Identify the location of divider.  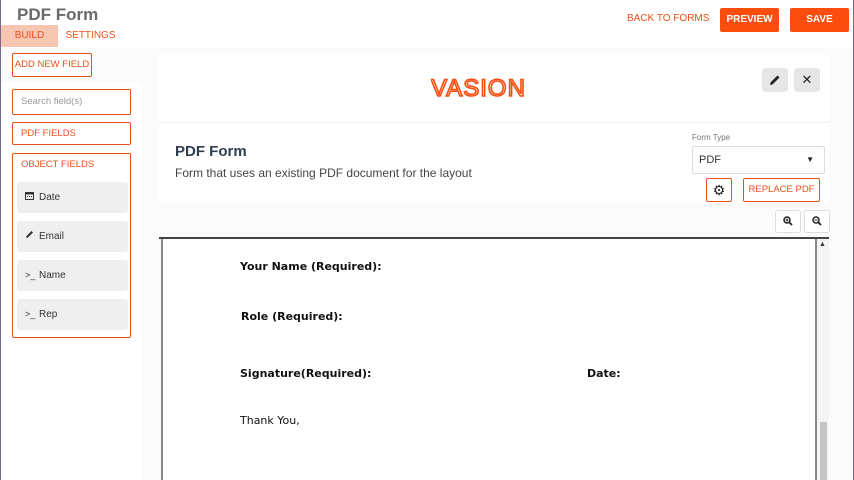
(494, 122).